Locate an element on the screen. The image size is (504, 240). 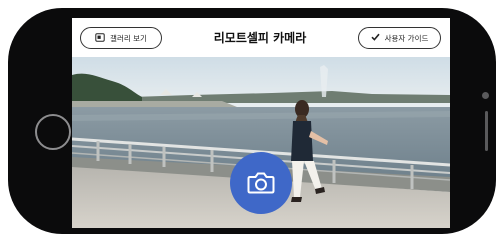
top-bar: 갤러리 보기 리모트셀피 카메라 사용자 가이드 is located at coordinates (261, 37).